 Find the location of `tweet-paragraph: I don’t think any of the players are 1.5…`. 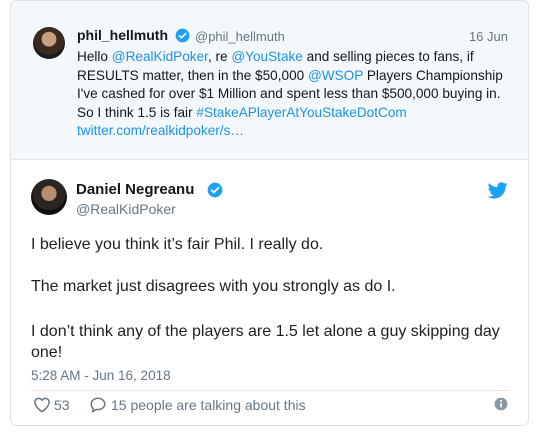

tweet-paragraph: I don’t think any of the players are 1.5… is located at coordinates (265, 342).